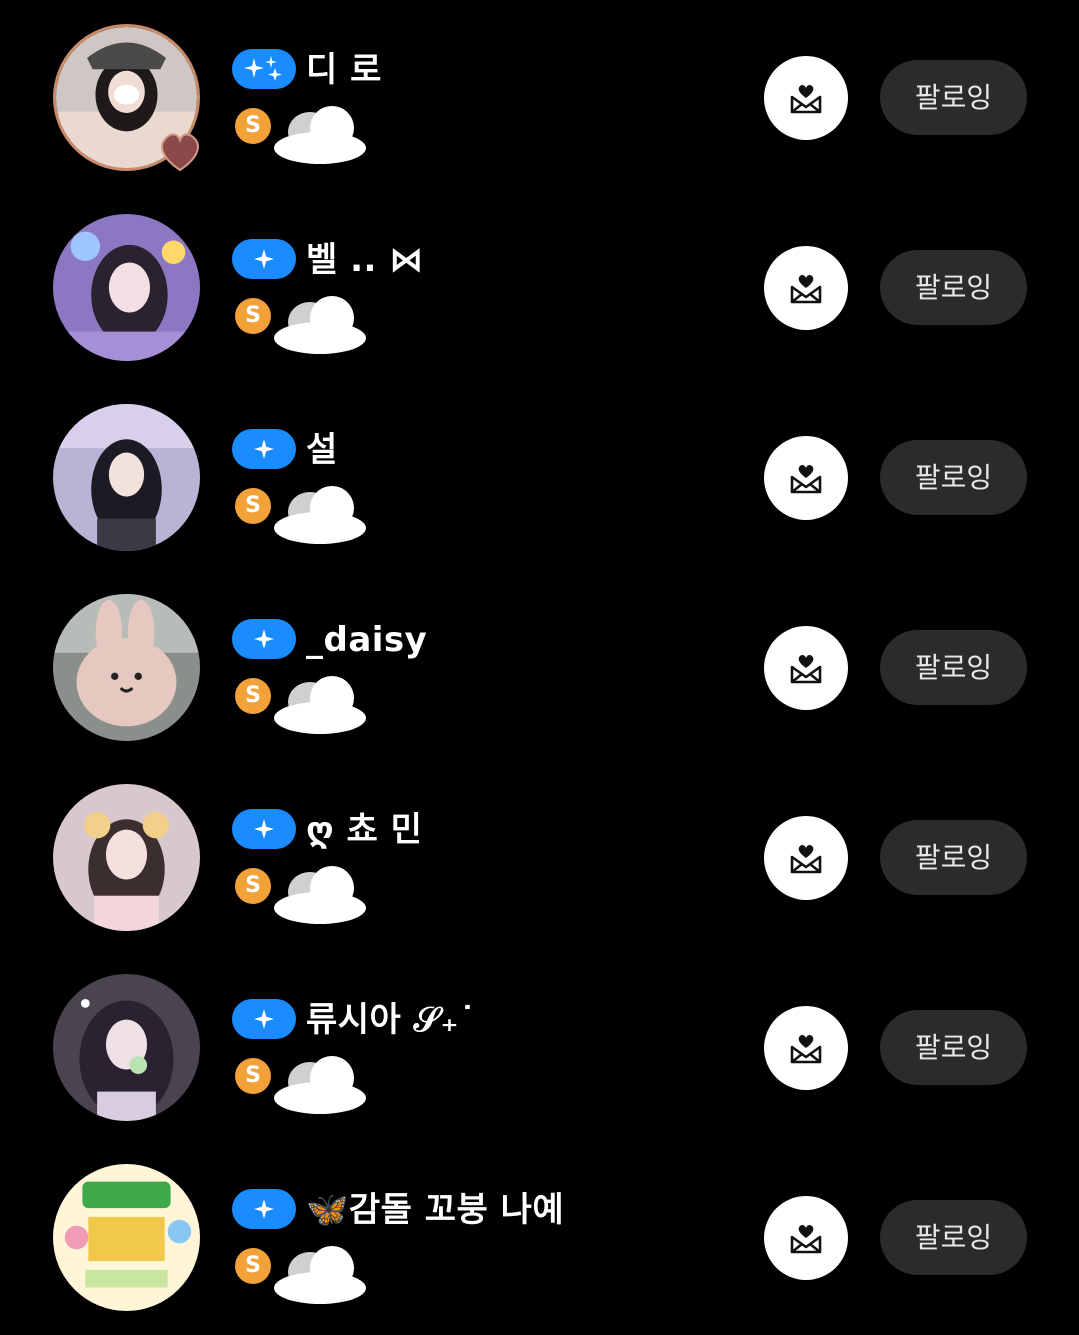 The height and width of the screenshot is (1335, 1079). Describe the element at coordinates (539, 275) in the screenshot. I see `follow-row: 벨 .. ⋈ S 팔로잉` at that location.